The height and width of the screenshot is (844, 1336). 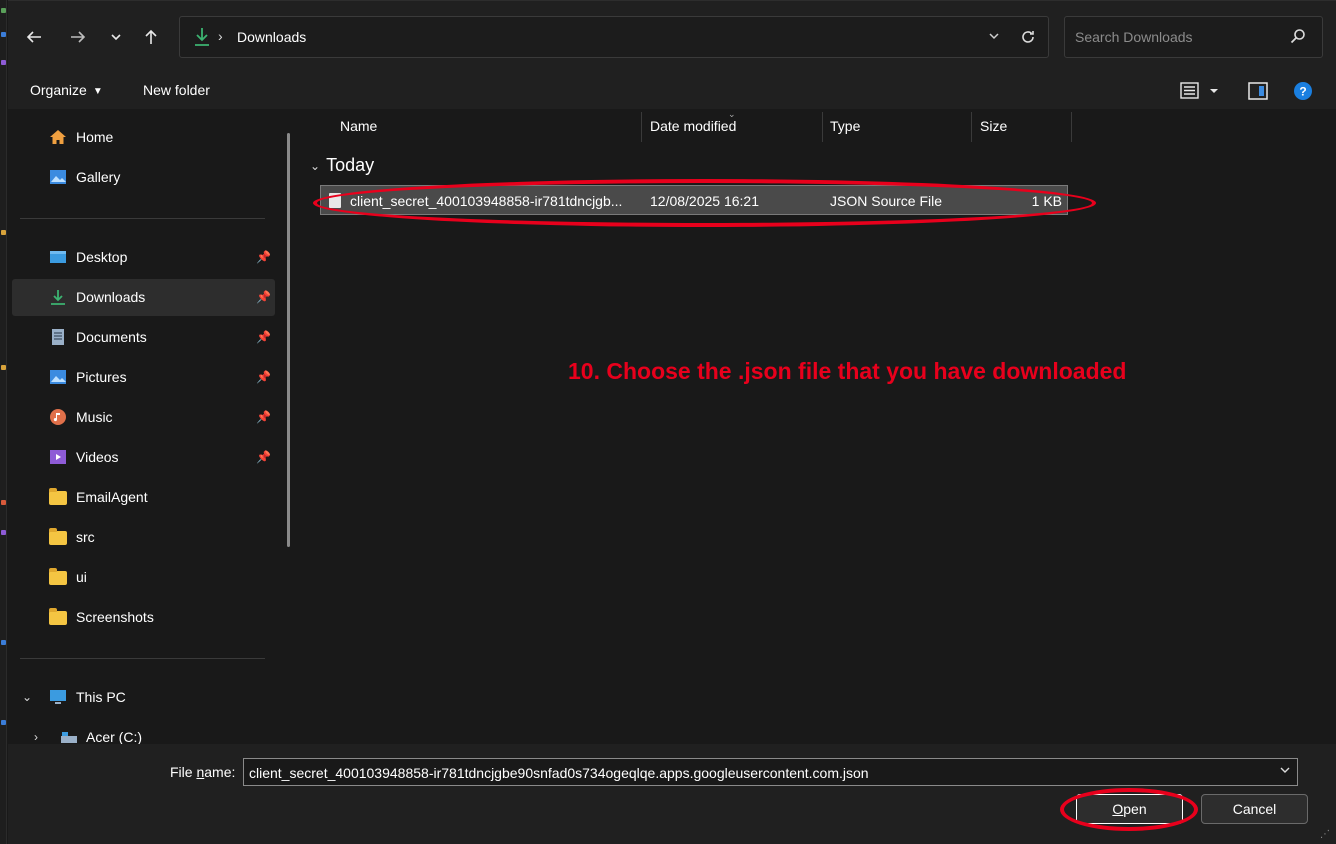 What do you see at coordinates (111, 337) in the screenshot?
I see `sidebar-item-label: Documents` at bounding box center [111, 337].